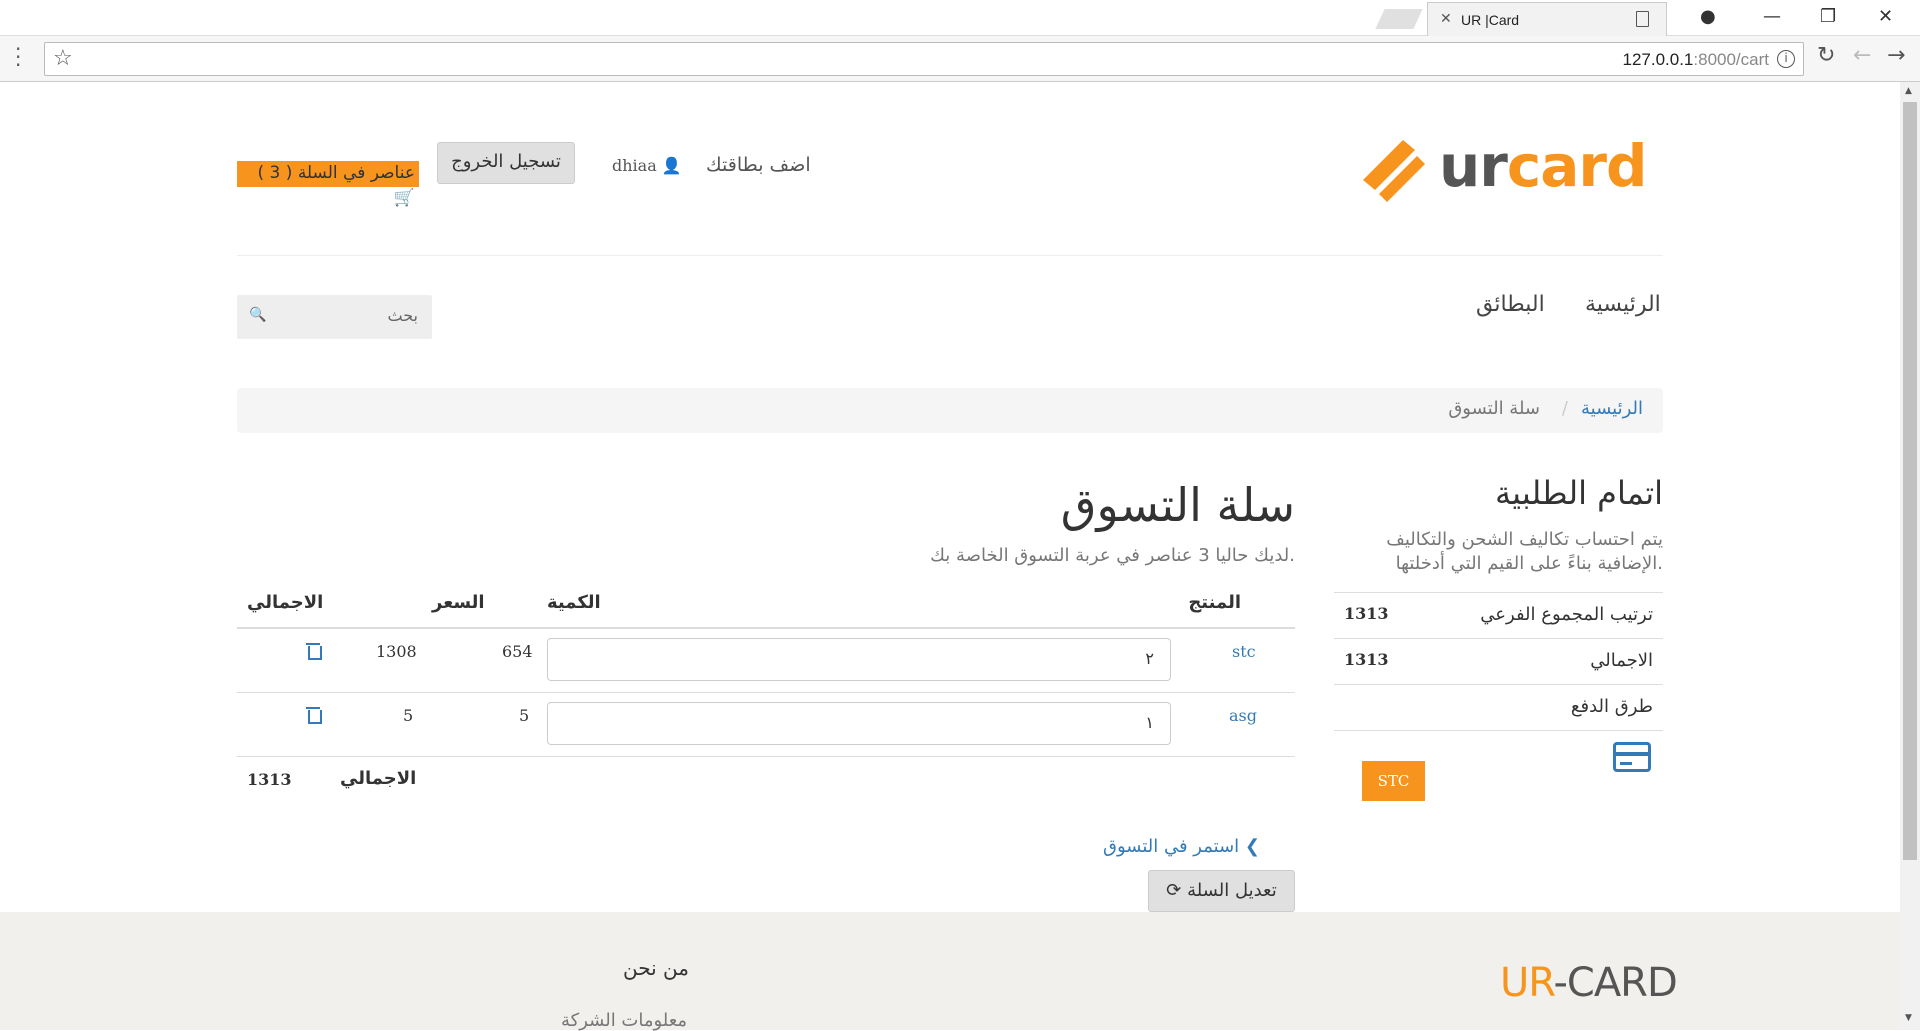  I want to click on back-icon: ←, so click(1862, 55).